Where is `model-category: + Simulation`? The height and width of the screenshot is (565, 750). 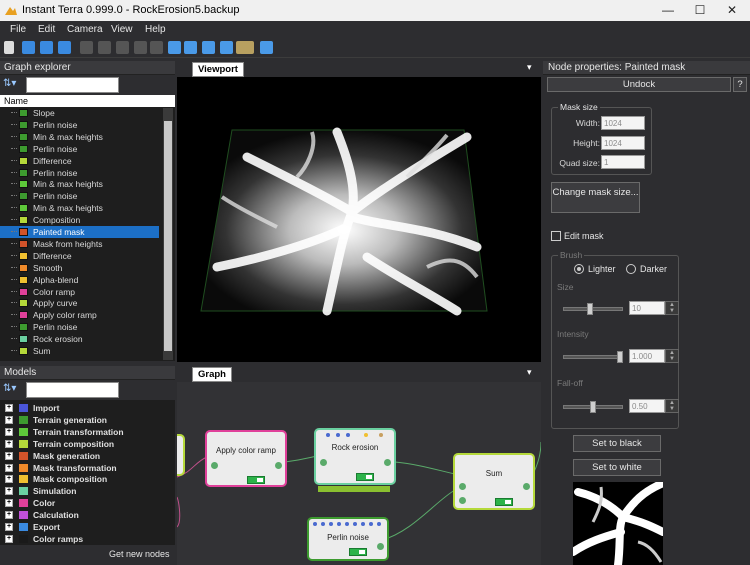
model-category: + Simulation is located at coordinates (86, 491).